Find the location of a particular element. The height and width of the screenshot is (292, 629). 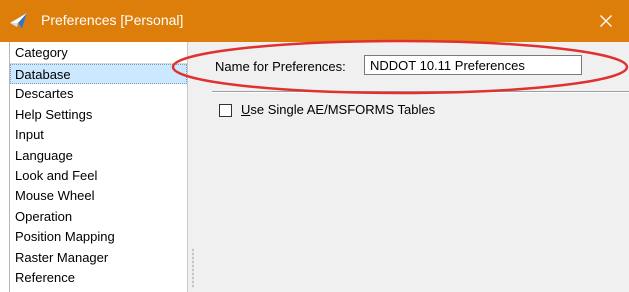

separator is located at coordinates (420, 92).